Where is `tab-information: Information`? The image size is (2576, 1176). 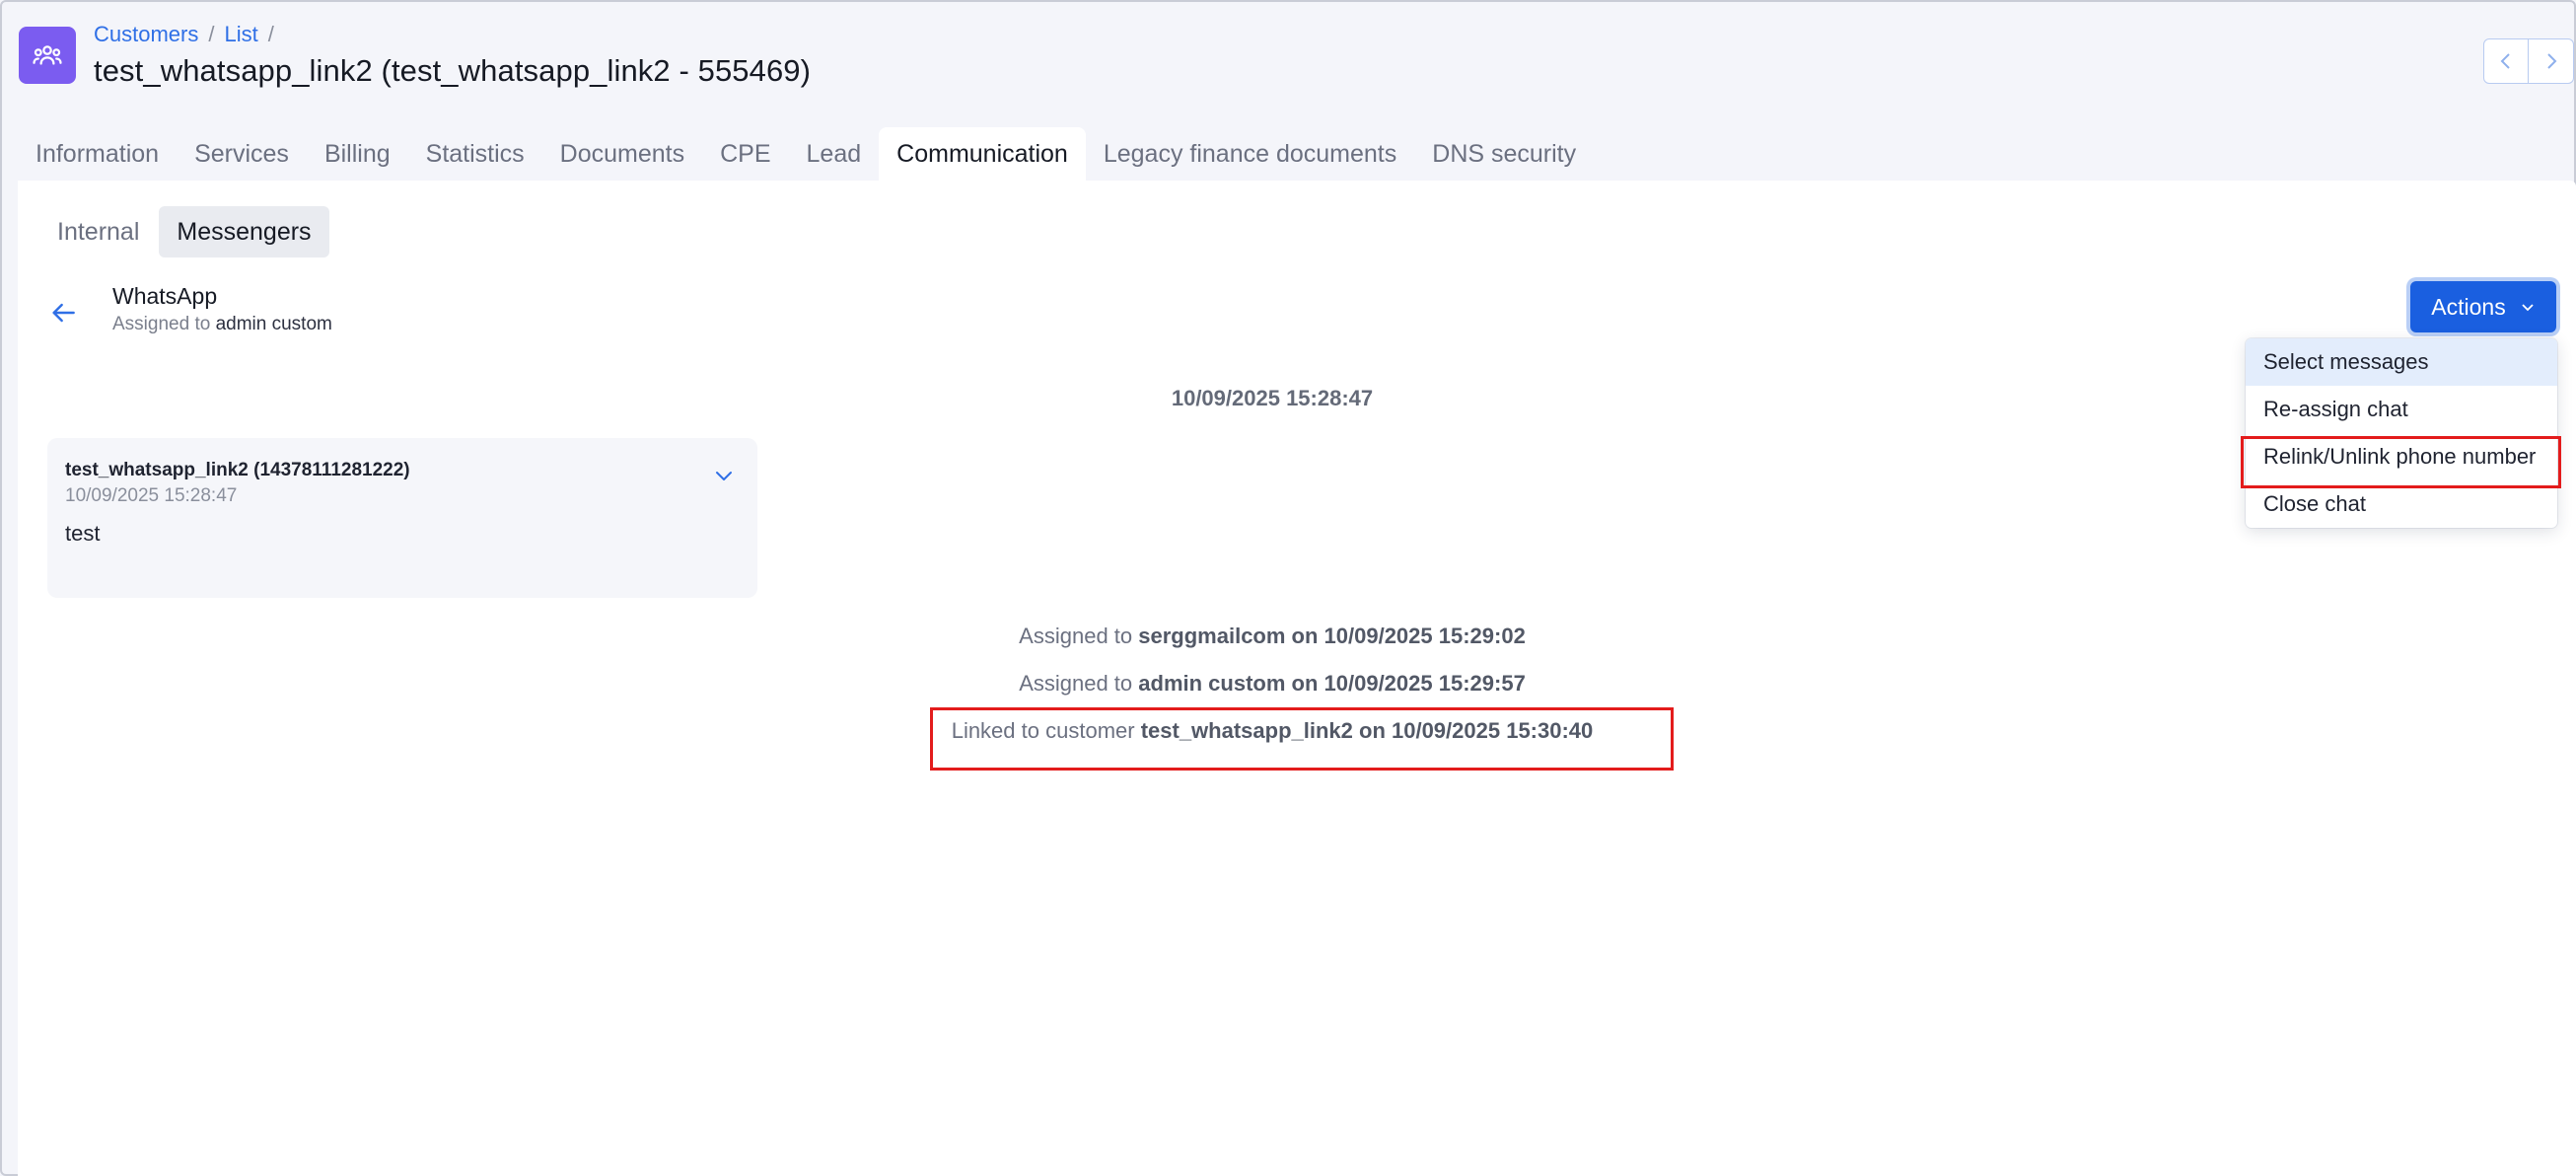 tab-information: Information is located at coordinates (97, 154).